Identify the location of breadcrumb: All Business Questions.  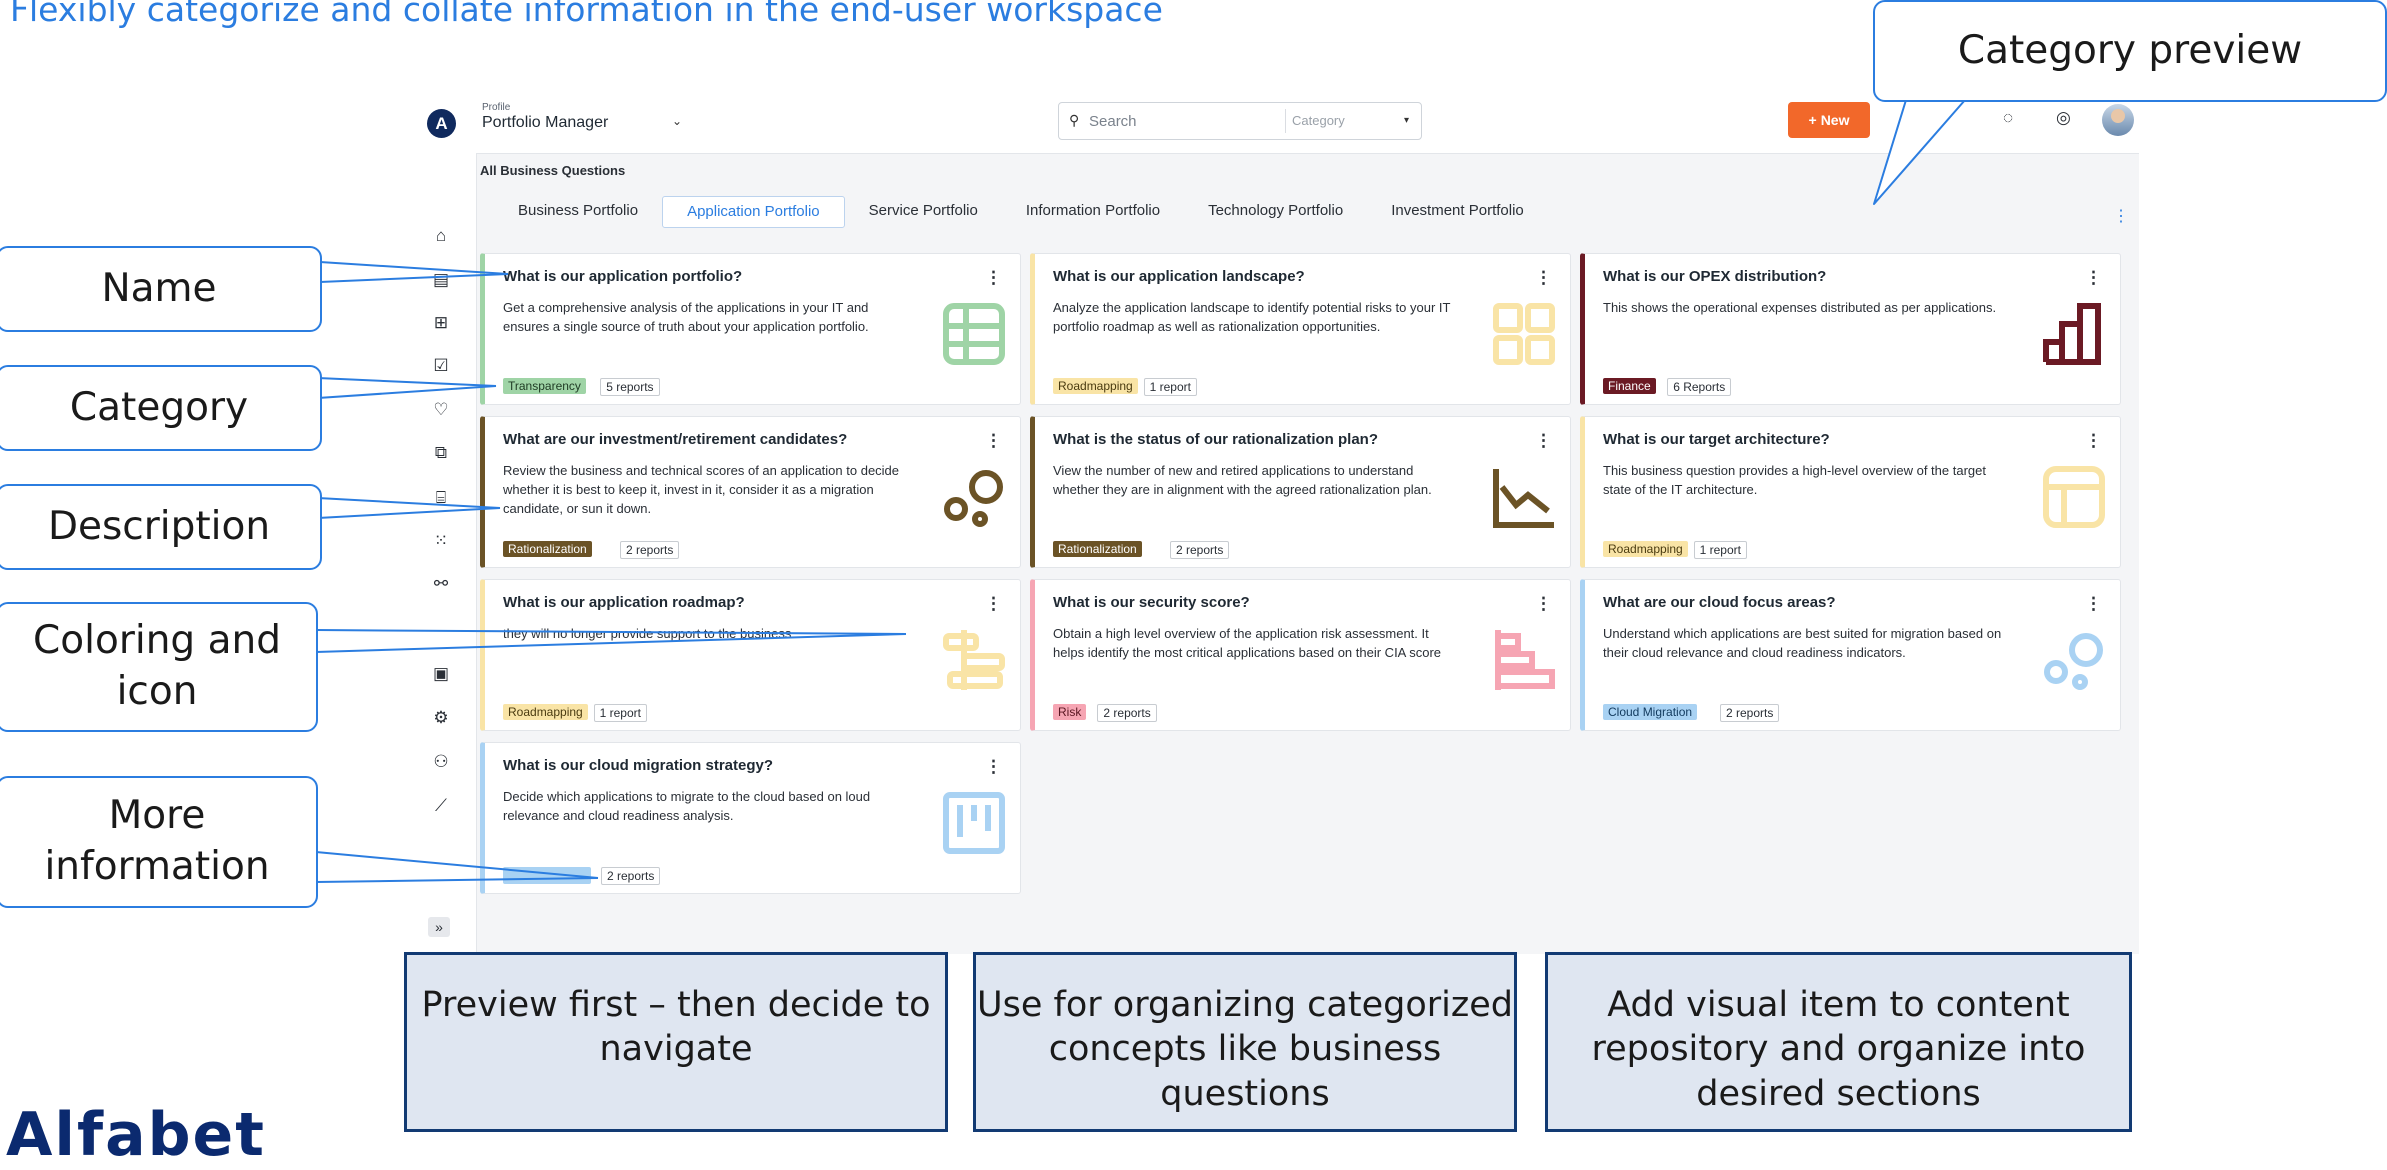
(552, 170).